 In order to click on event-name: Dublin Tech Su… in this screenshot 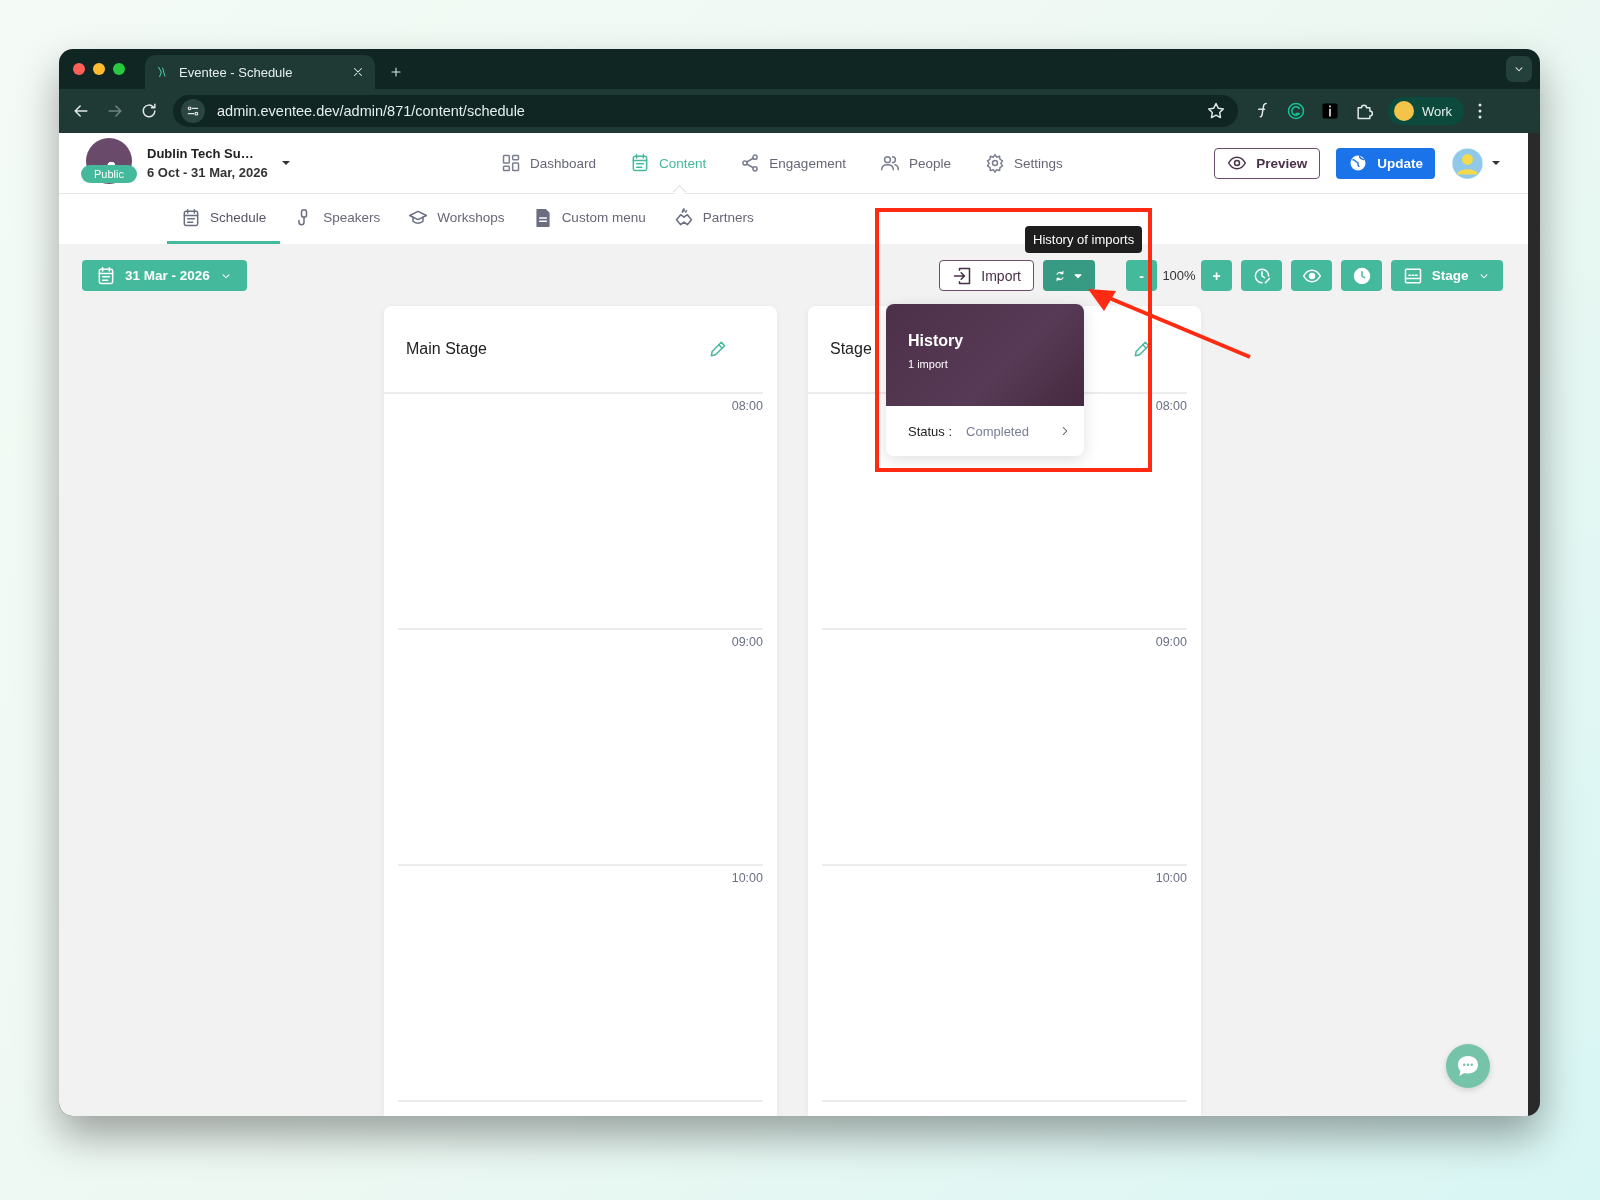, I will do `click(201, 153)`.